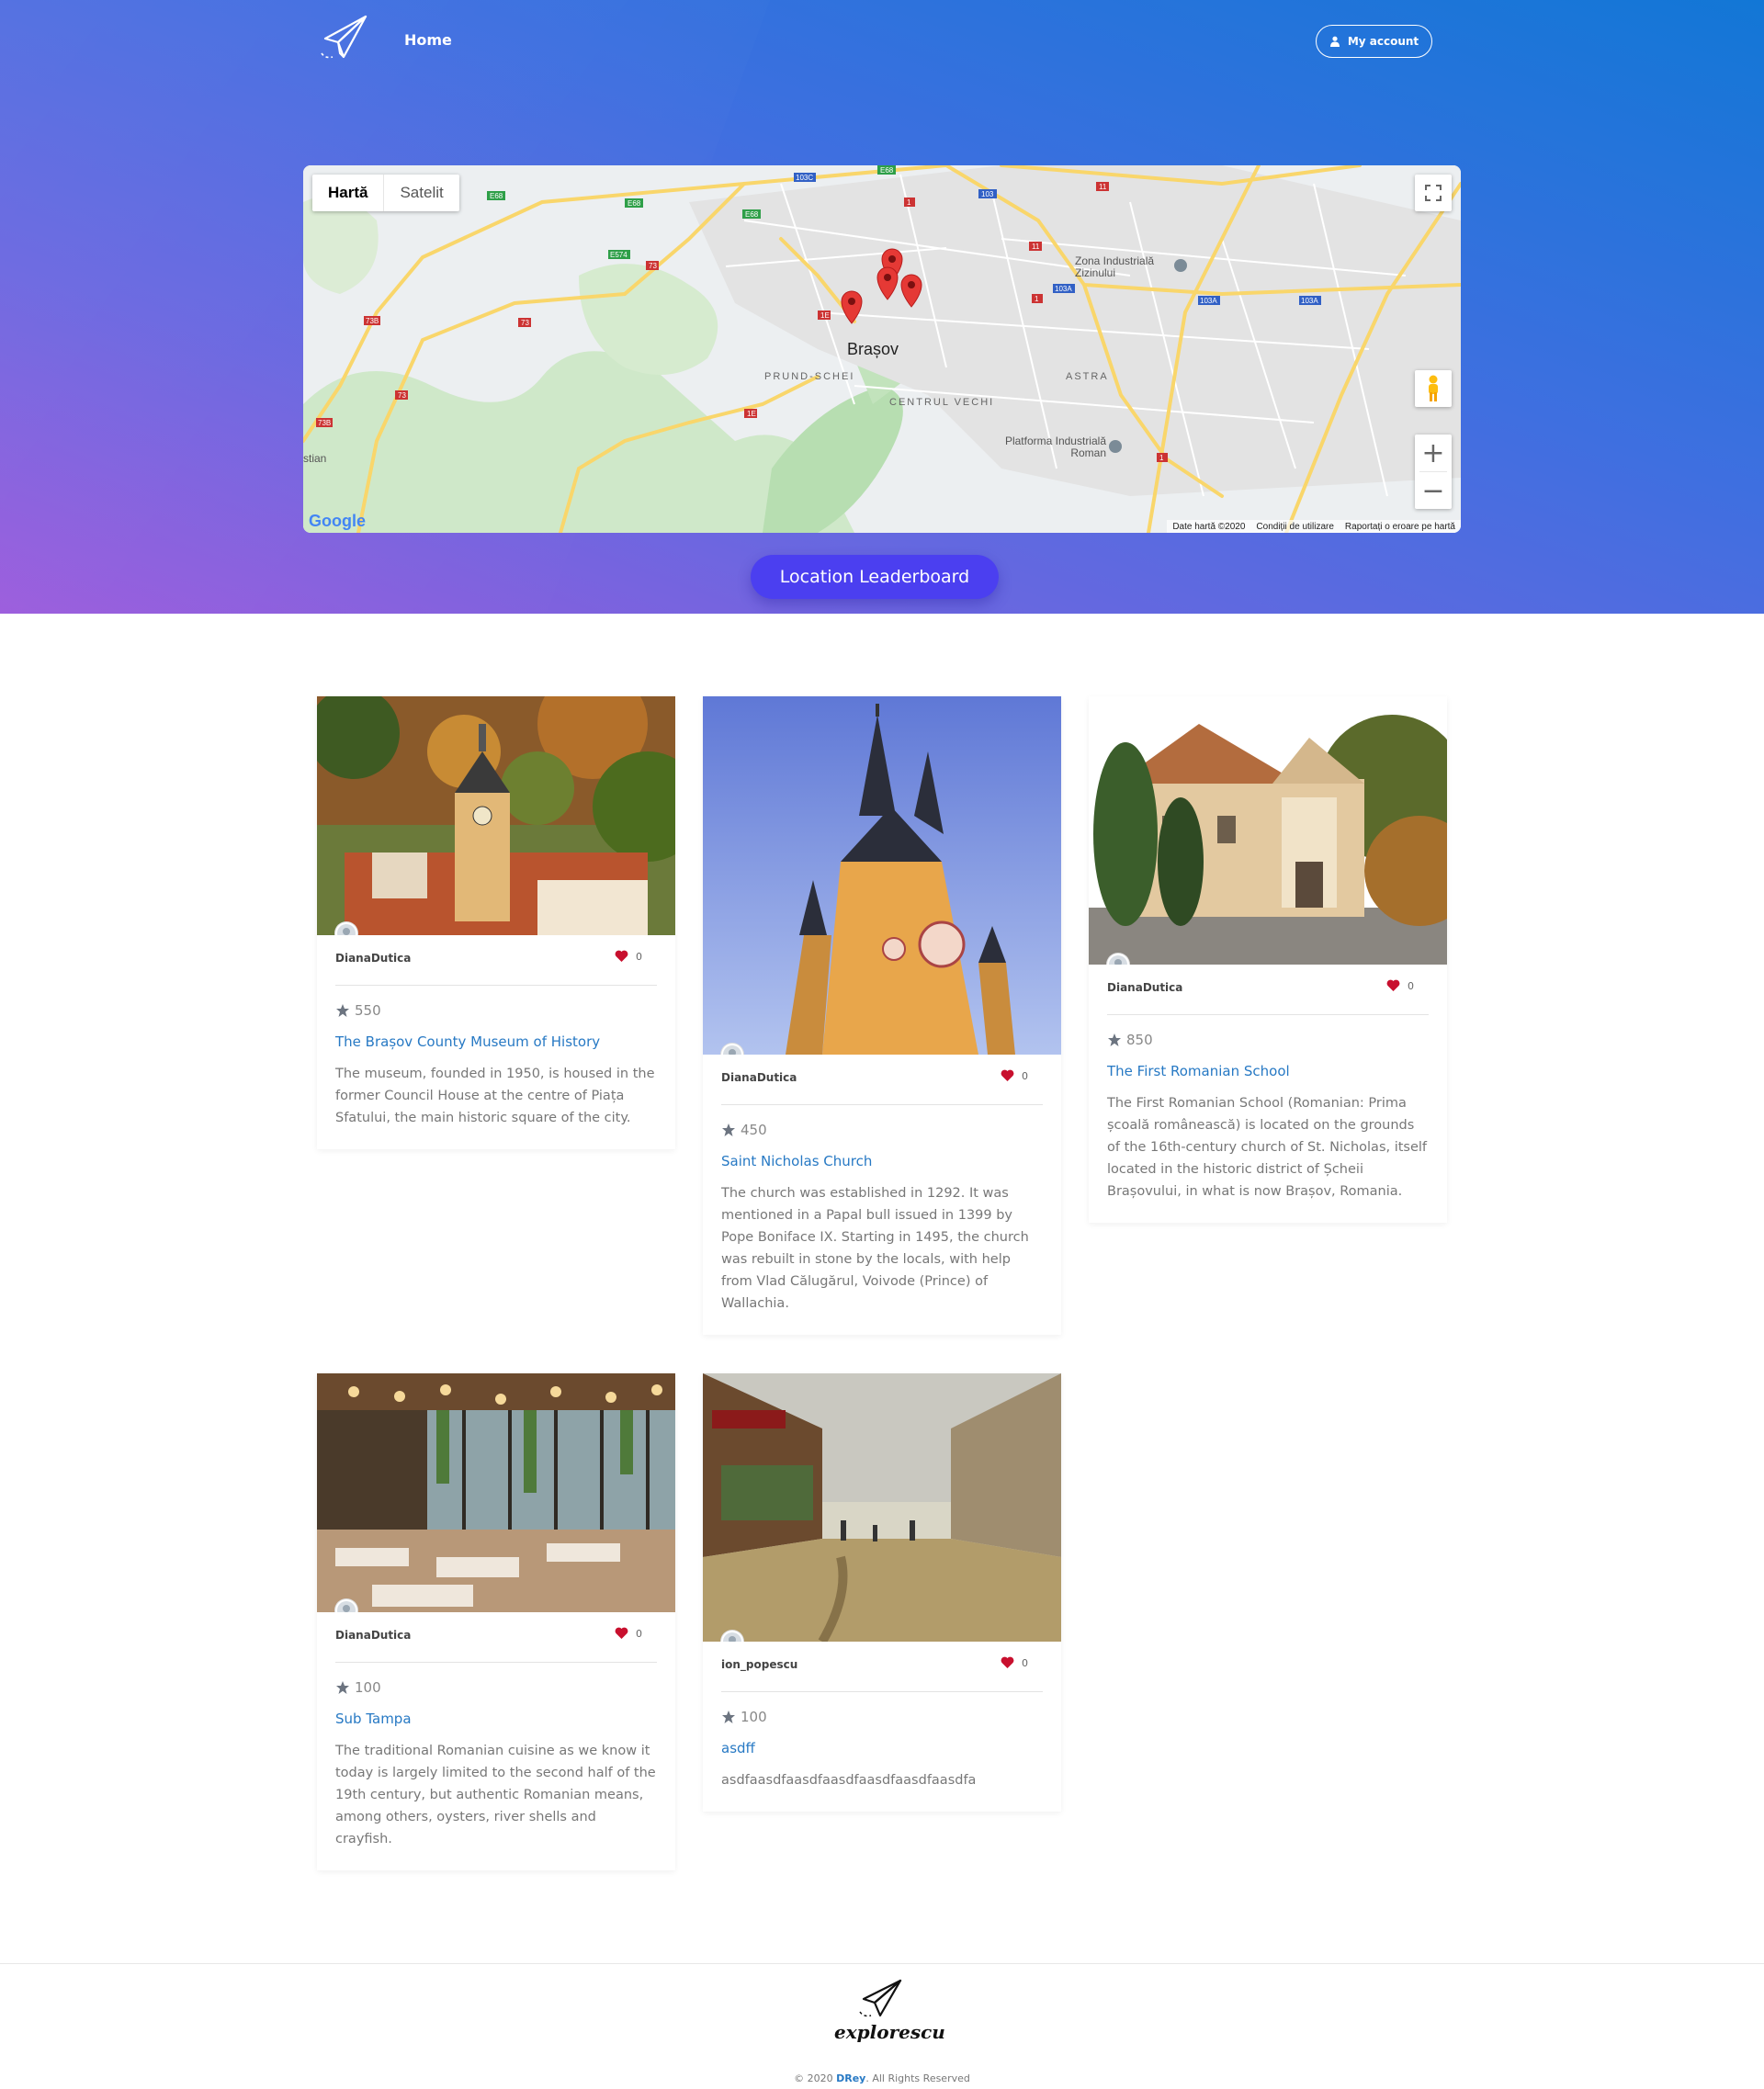 The width and height of the screenshot is (1764, 2089). What do you see at coordinates (759, 1665) in the screenshot?
I see `card-username: ion_popescu` at bounding box center [759, 1665].